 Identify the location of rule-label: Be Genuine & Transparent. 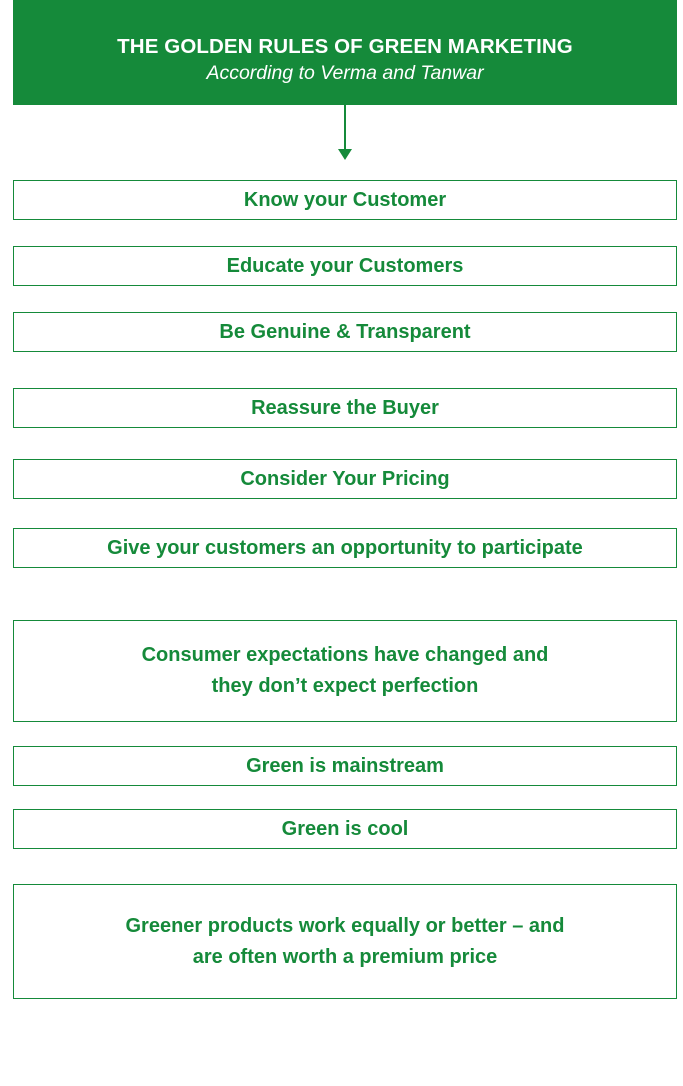
(345, 331).